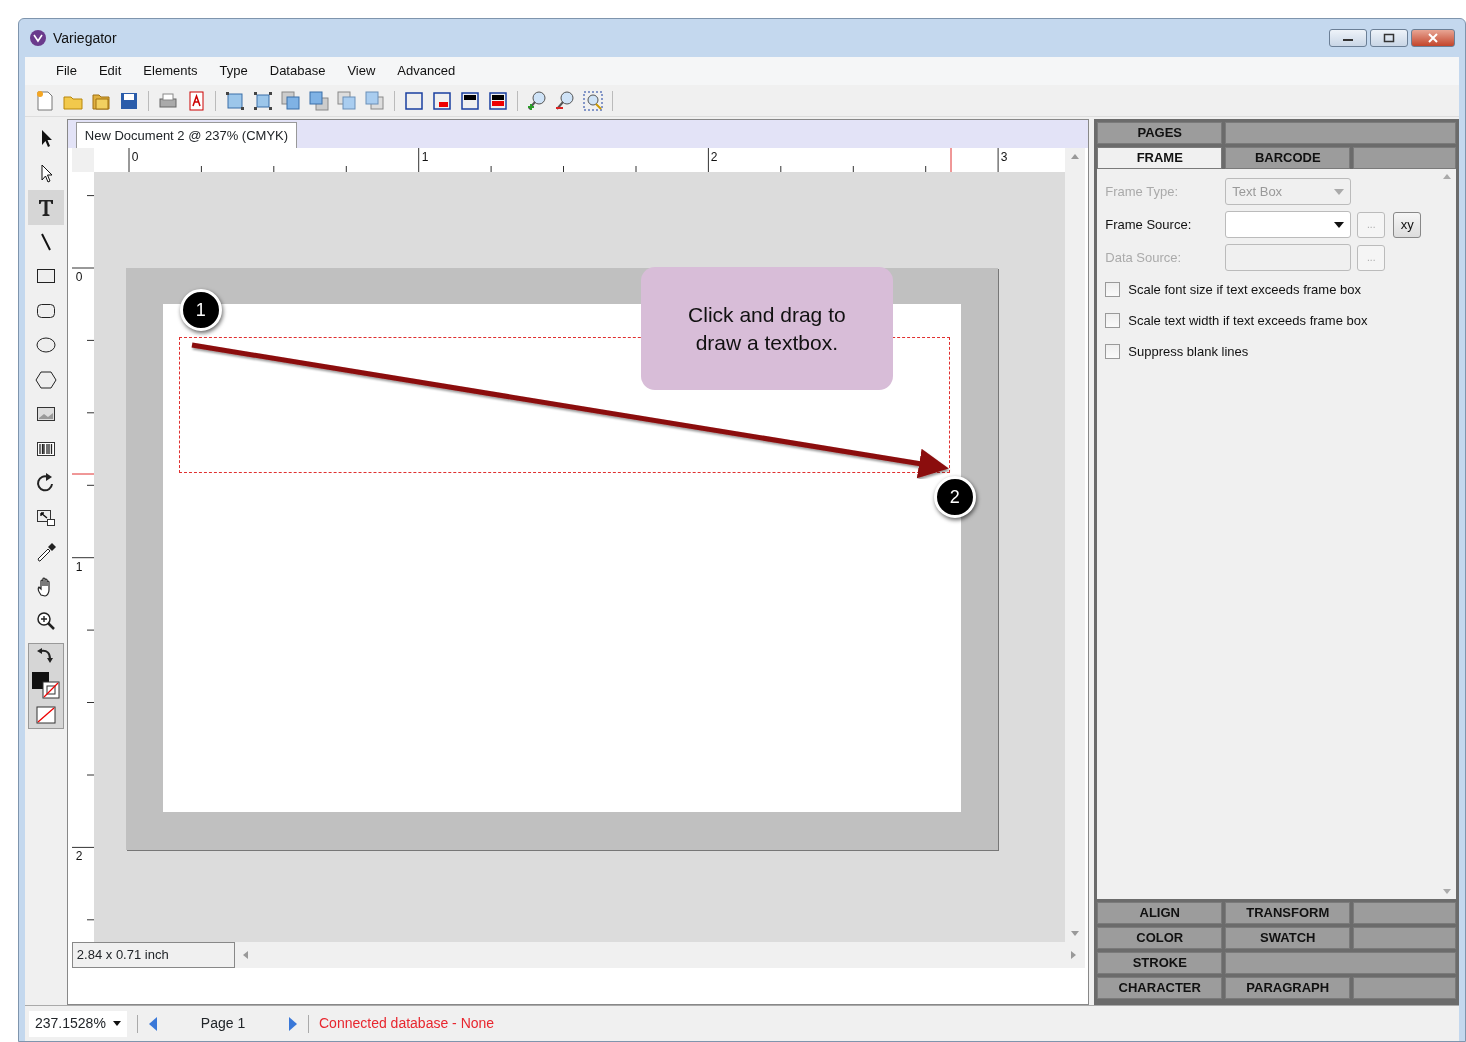 This screenshot has height=1042, width=1466. I want to click on zoom-in-icon, so click(537, 100).